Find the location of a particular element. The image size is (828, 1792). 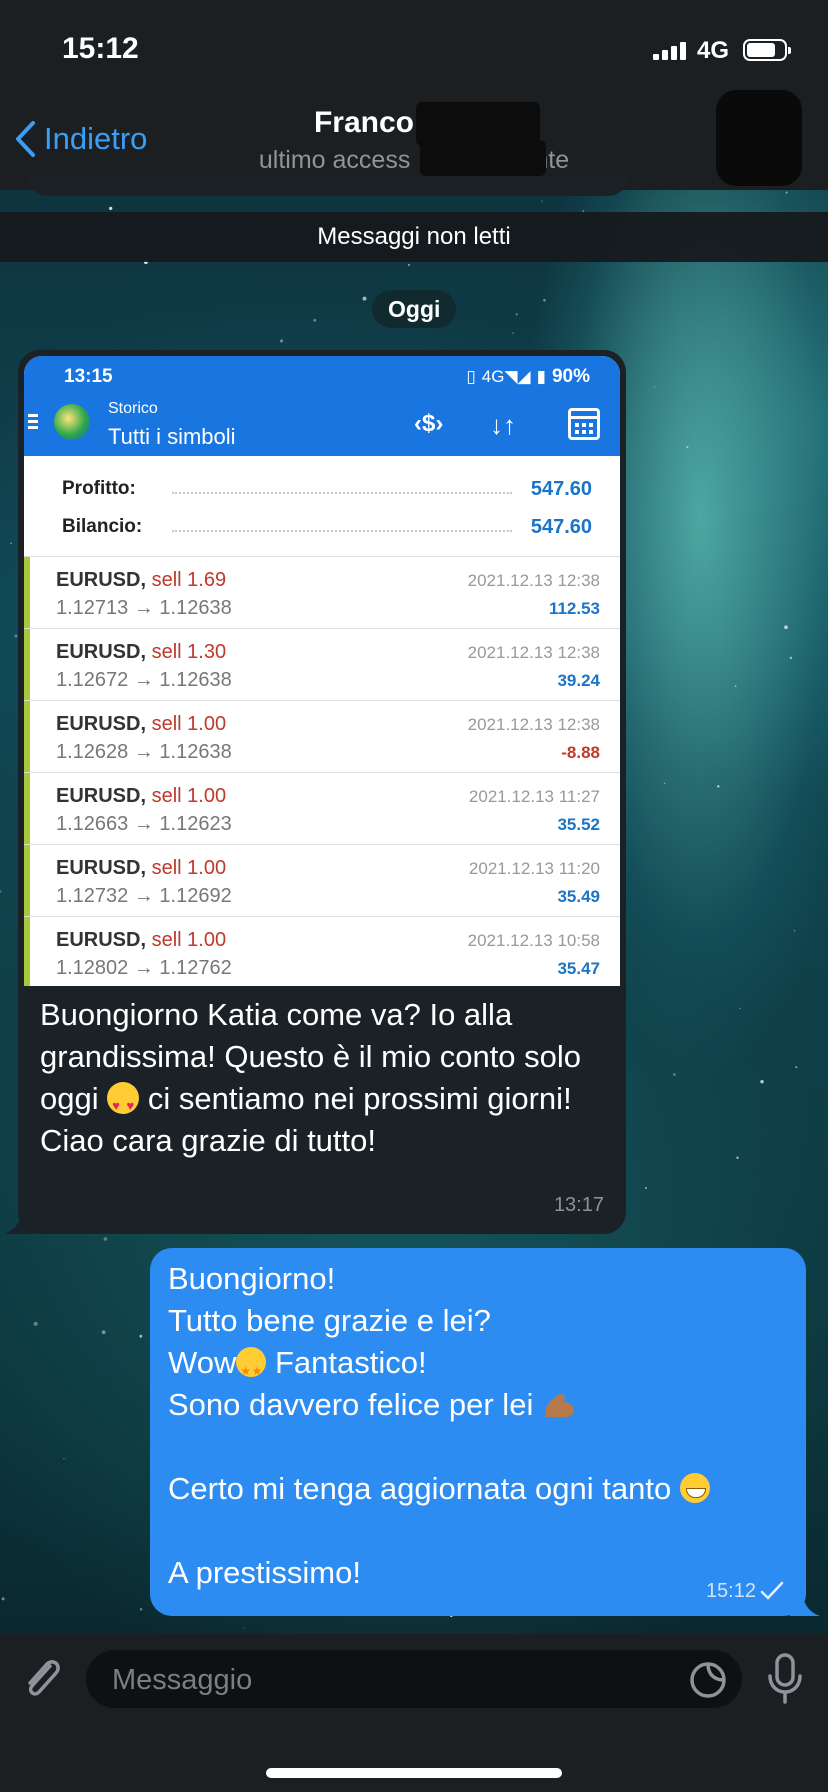

history-subtitle: Storico is located at coordinates (133, 408).